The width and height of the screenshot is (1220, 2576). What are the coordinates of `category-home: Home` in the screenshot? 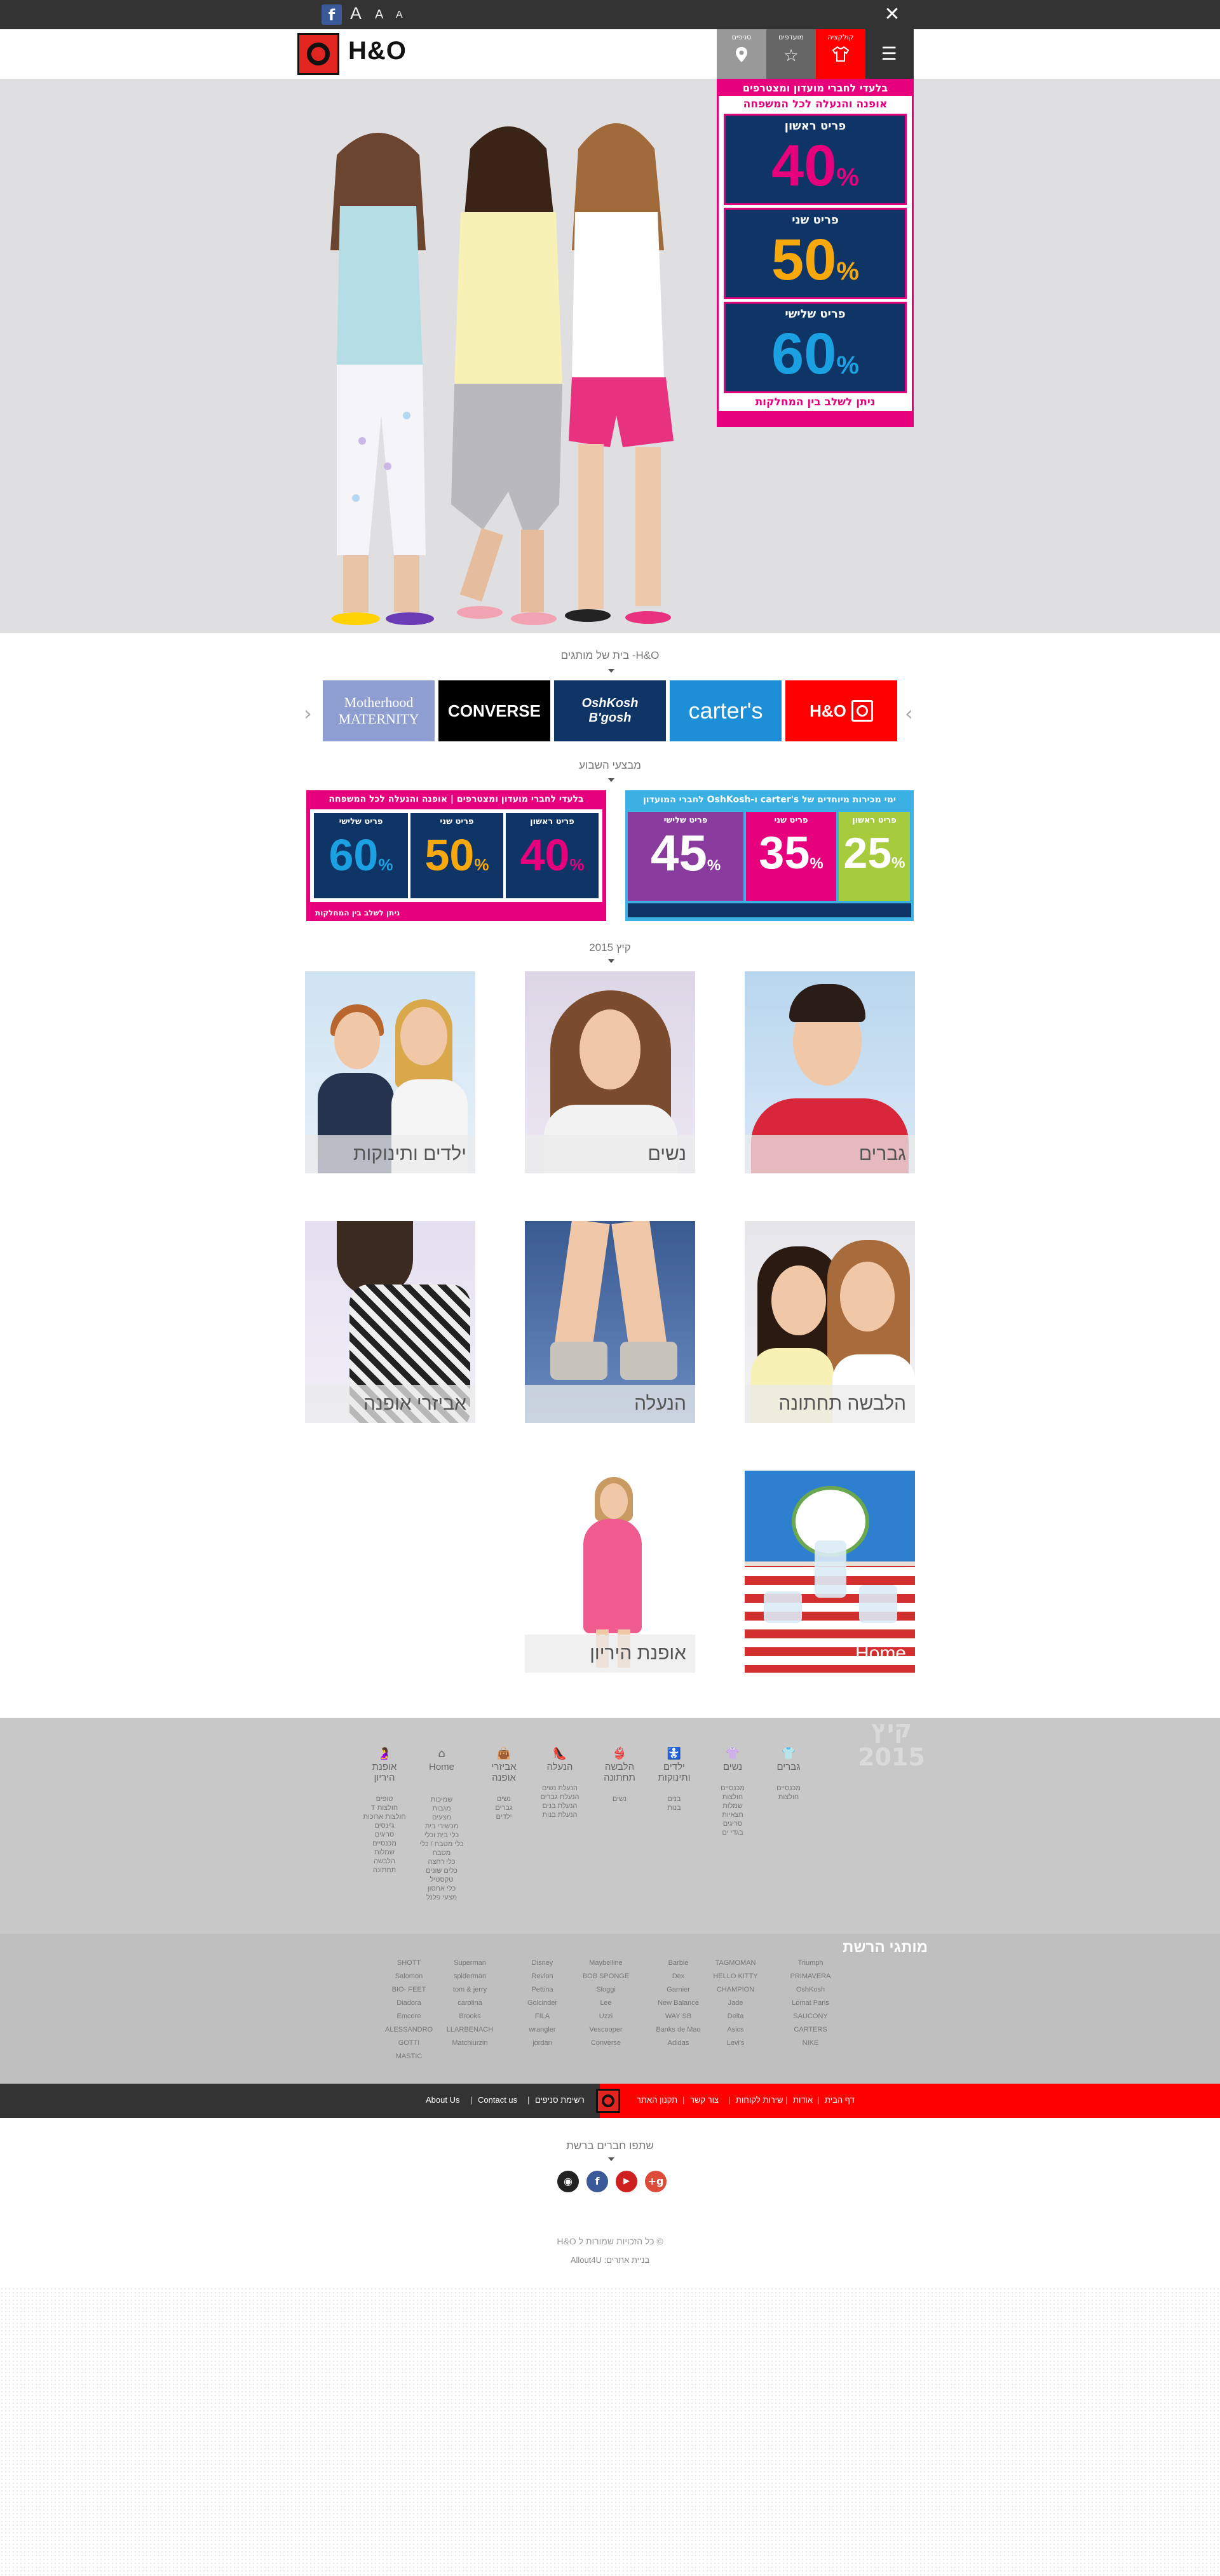 It's located at (830, 1572).